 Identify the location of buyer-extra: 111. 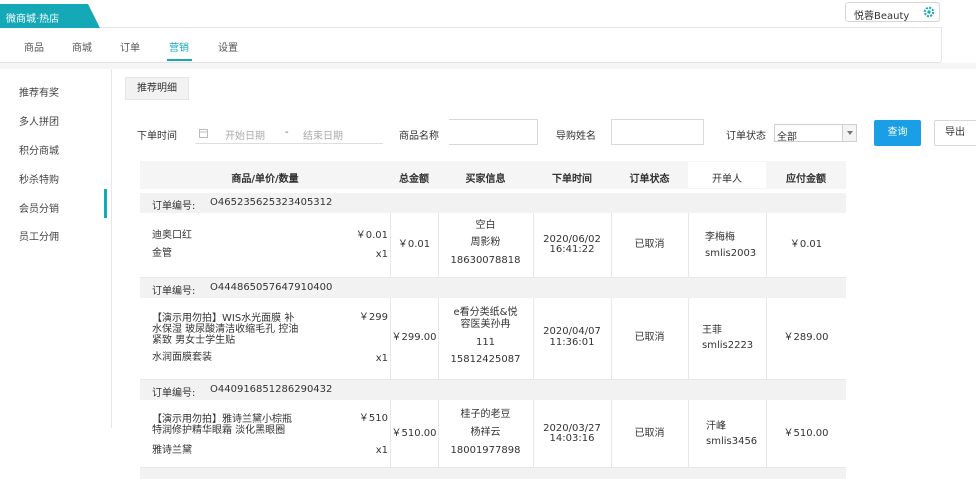
(485, 342).